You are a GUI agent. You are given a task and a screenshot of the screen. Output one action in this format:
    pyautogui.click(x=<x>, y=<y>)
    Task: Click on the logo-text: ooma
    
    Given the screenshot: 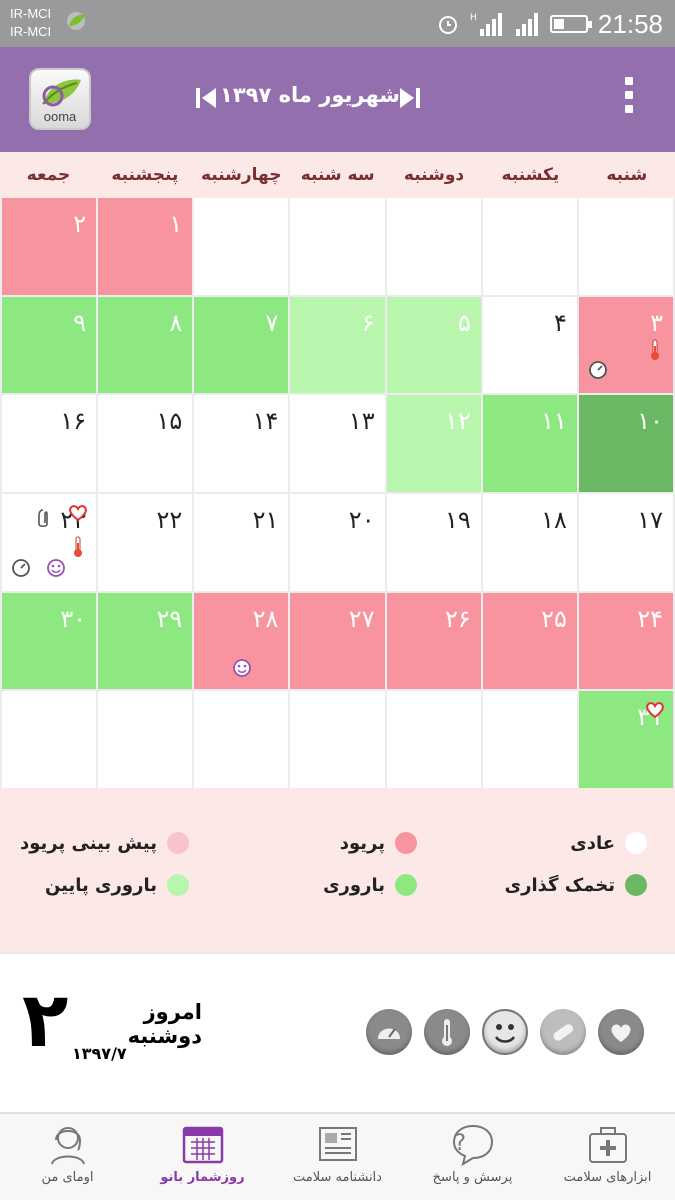 What is the action you would take?
    pyautogui.click(x=60, y=116)
    